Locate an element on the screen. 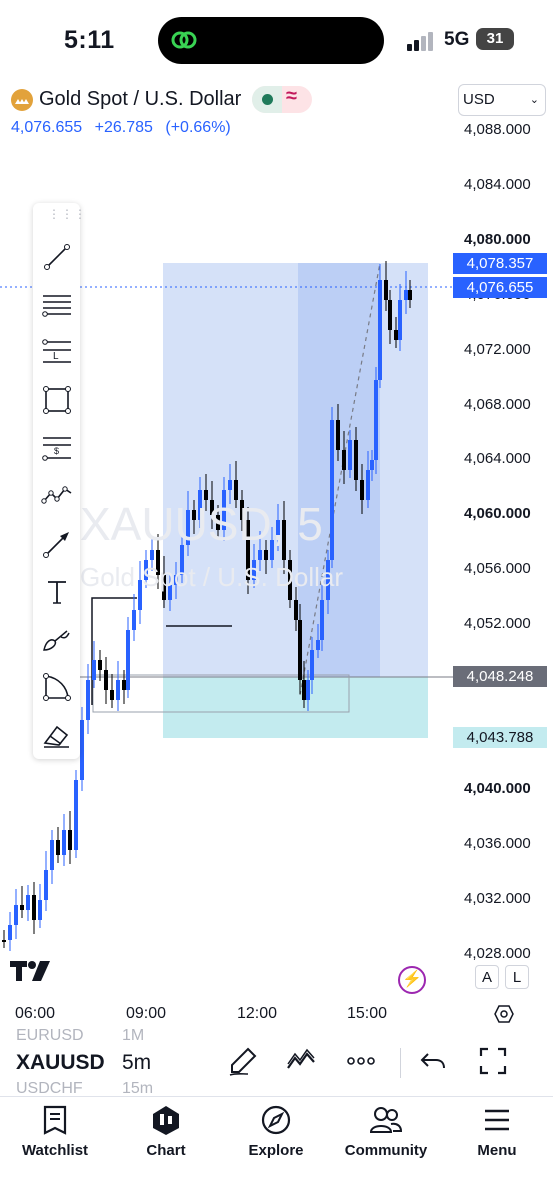 The height and width of the screenshot is (1201, 553). battery-indicator: 31 is located at coordinates (495, 39).